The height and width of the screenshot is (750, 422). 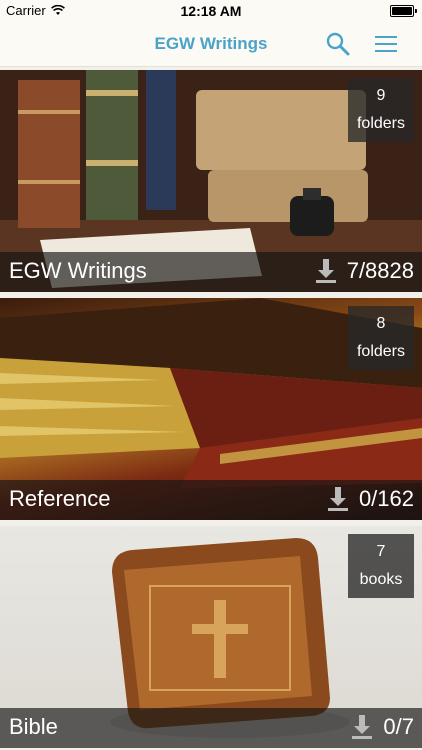 What do you see at coordinates (403, 11) in the screenshot?
I see `battery-icon` at bounding box center [403, 11].